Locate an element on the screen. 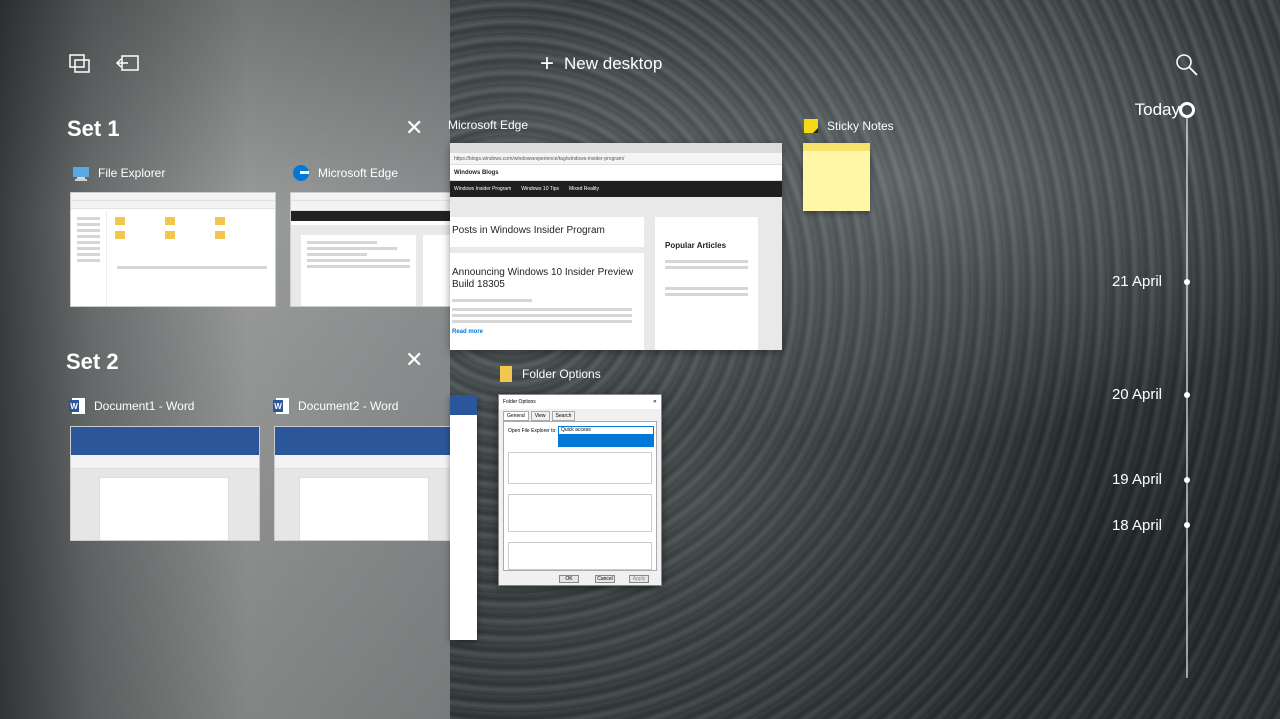  set-2-window-label-document1: W Document1 - Word is located at coordinates (131, 406).